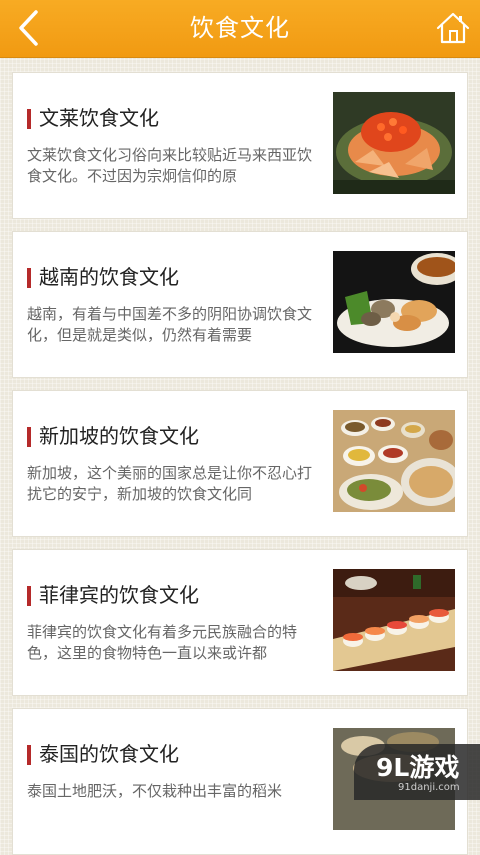  I want to click on article-description: 文莱饮食文化习俗向来比较贴近马来西亚饮食文化。不过因为宗炯信仰的原, so click(170, 165).